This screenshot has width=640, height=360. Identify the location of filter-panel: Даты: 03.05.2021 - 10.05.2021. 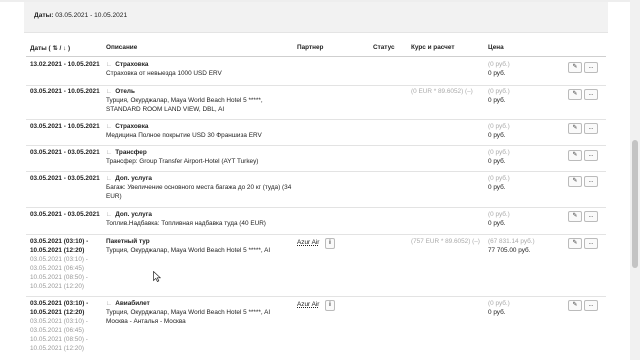
(316, 17).